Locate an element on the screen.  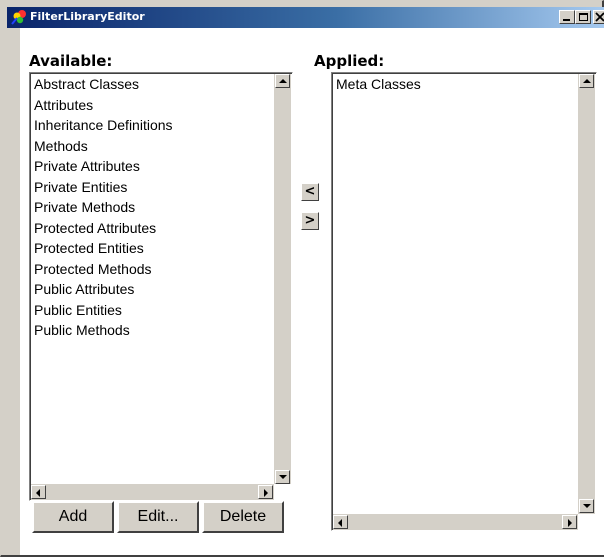
app-icon is located at coordinates (18, 17).